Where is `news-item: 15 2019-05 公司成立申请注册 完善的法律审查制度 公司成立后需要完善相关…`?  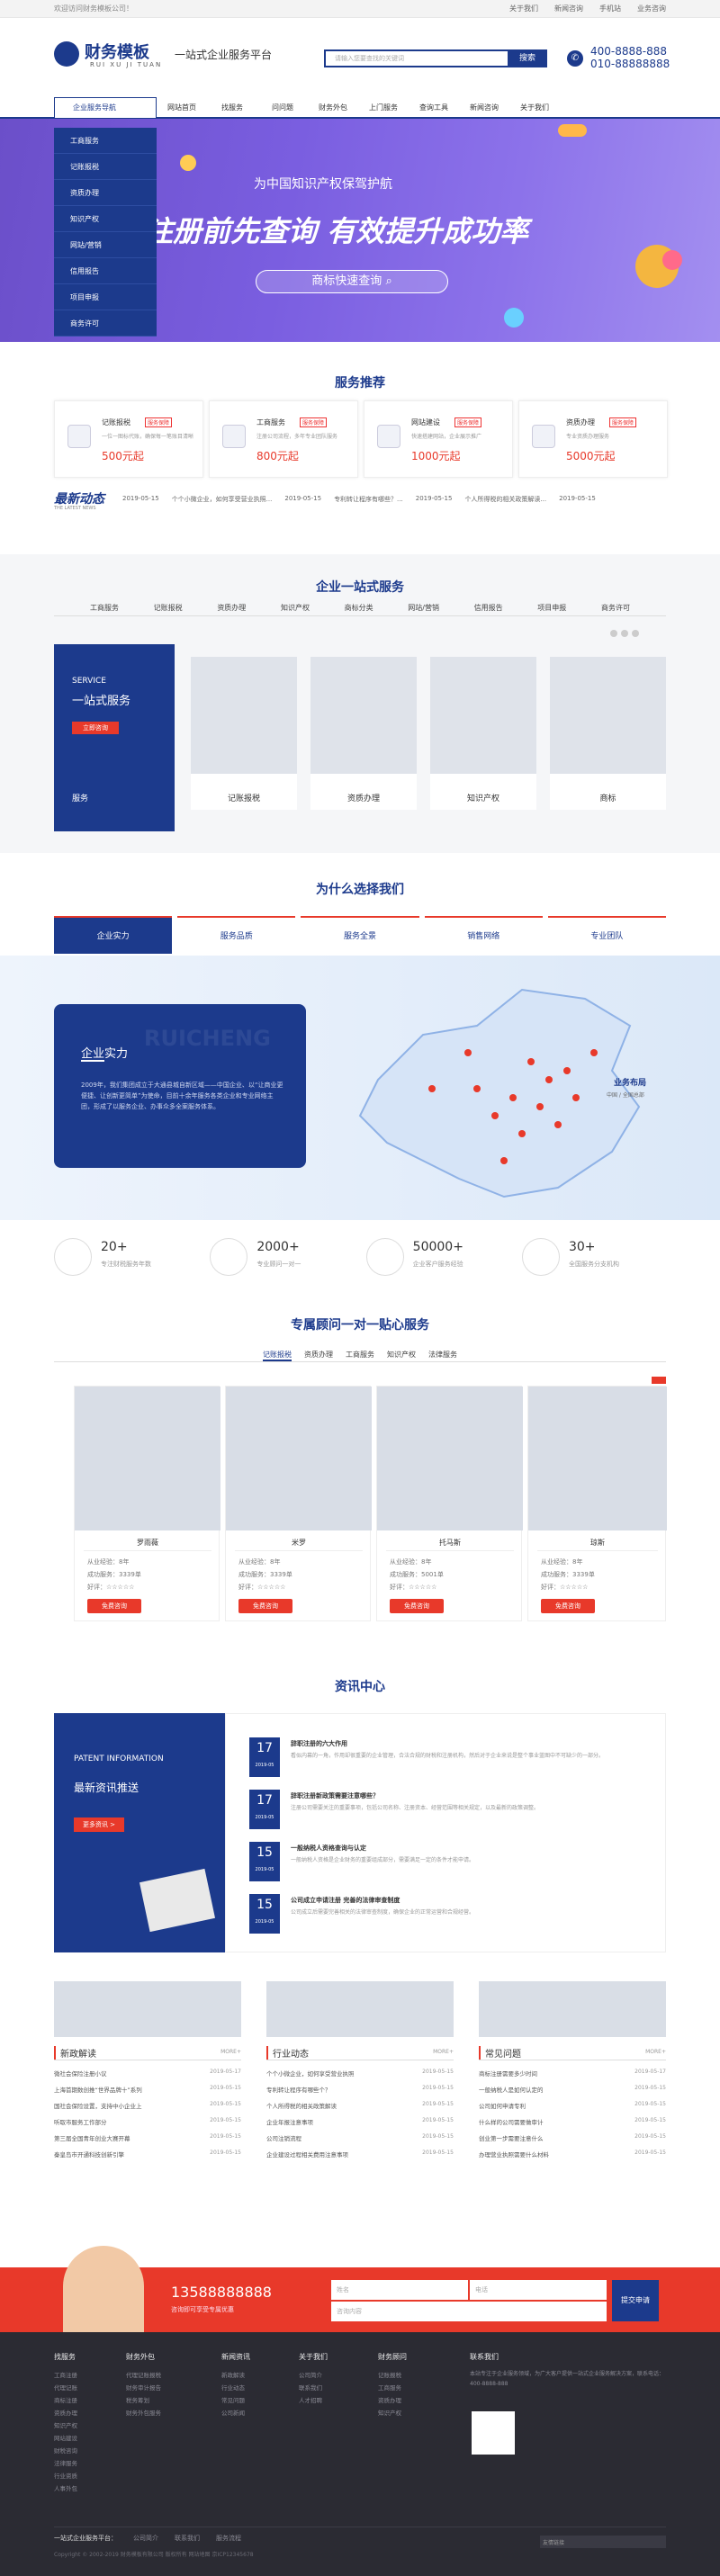
news-item: 15 2019-05 公司成立申请注册 完善的法律审查制度 公司成立后需要完善相关… is located at coordinates (451, 1918).